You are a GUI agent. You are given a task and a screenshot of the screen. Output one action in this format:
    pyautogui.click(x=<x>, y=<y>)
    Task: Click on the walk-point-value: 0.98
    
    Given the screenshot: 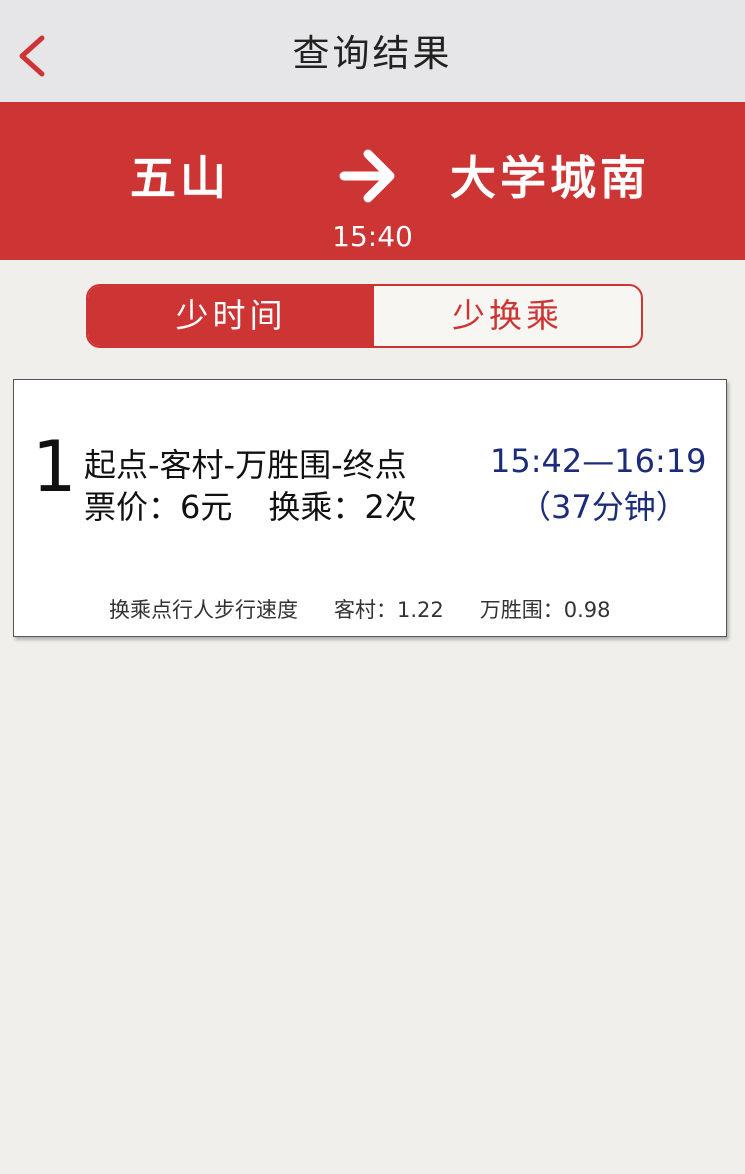 What is the action you would take?
    pyautogui.click(x=587, y=610)
    